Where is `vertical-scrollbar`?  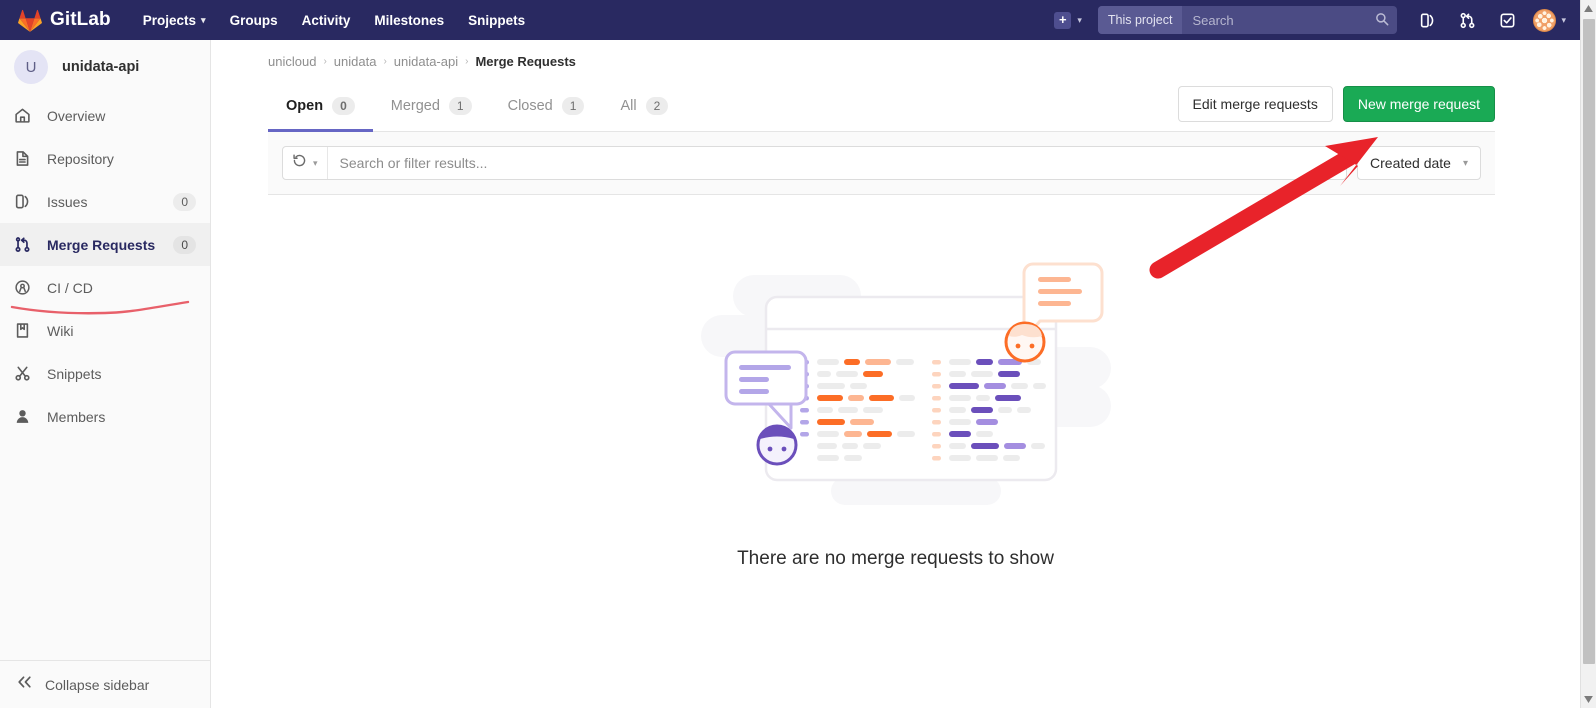 vertical-scrollbar is located at coordinates (1588, 354).